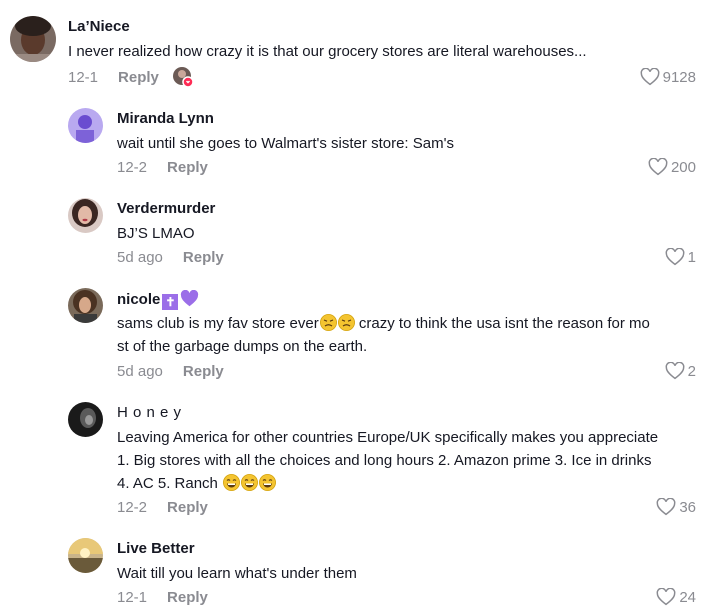 Image resolution: width=702 pixels, height=615 pixels. What do you see at coordinates (691, 257) in the screenshot?
I see `like-count: 1` at bounding box center [691, 257].